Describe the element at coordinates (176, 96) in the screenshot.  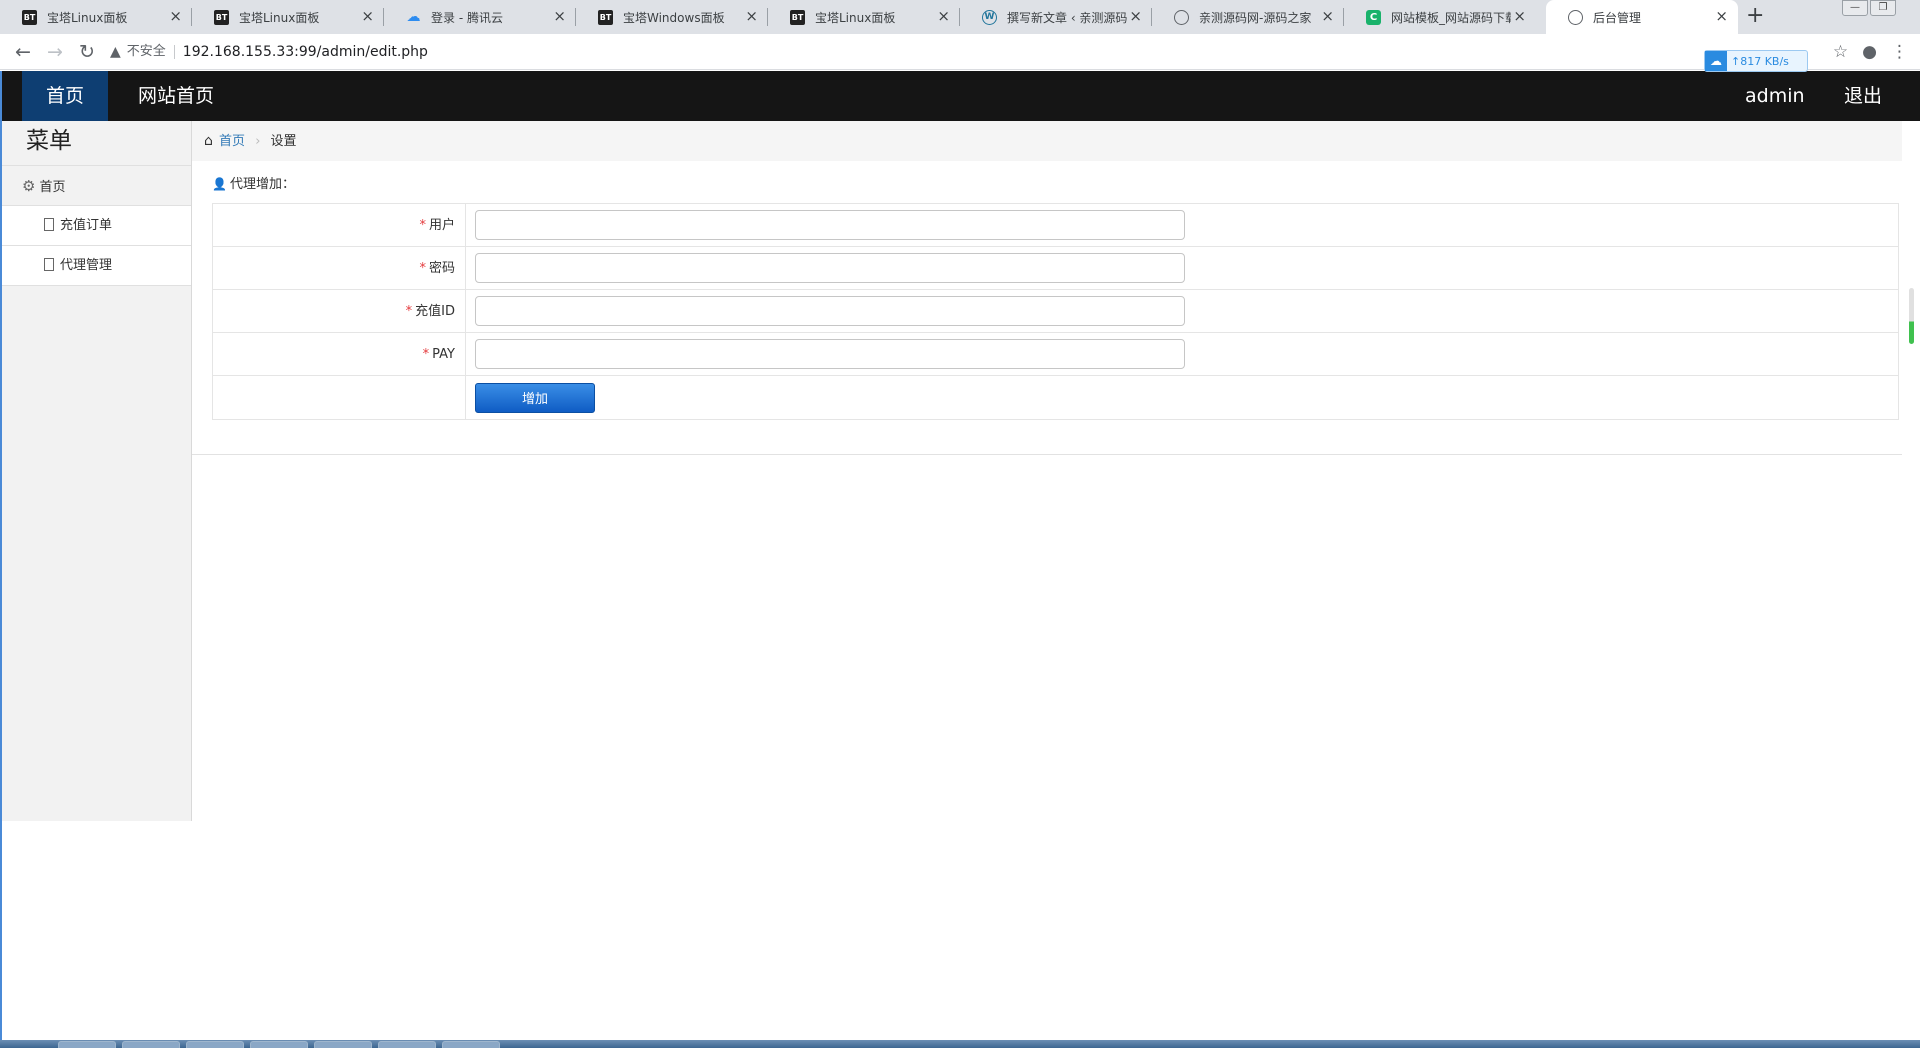
I see `nav-site-home-link: 网站首页` at that location.